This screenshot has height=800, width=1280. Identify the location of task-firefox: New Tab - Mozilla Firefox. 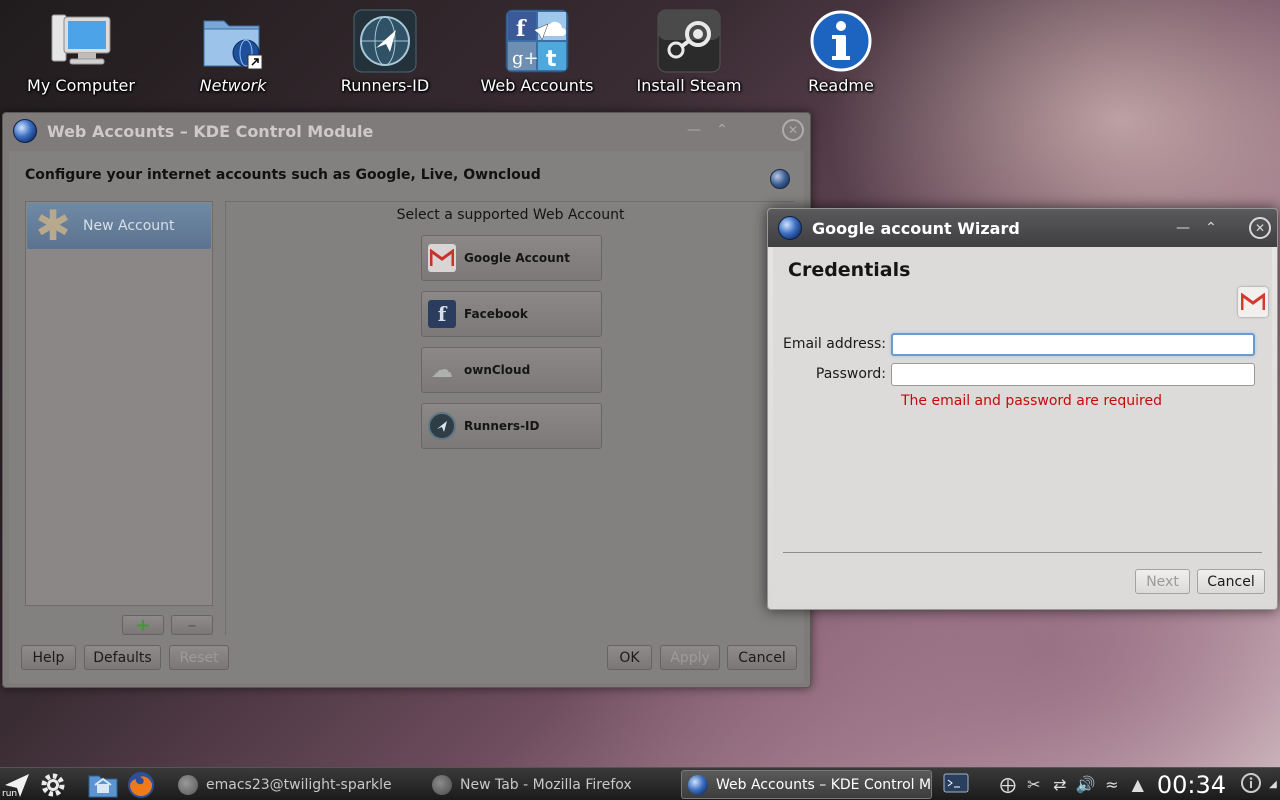
(551, 784).